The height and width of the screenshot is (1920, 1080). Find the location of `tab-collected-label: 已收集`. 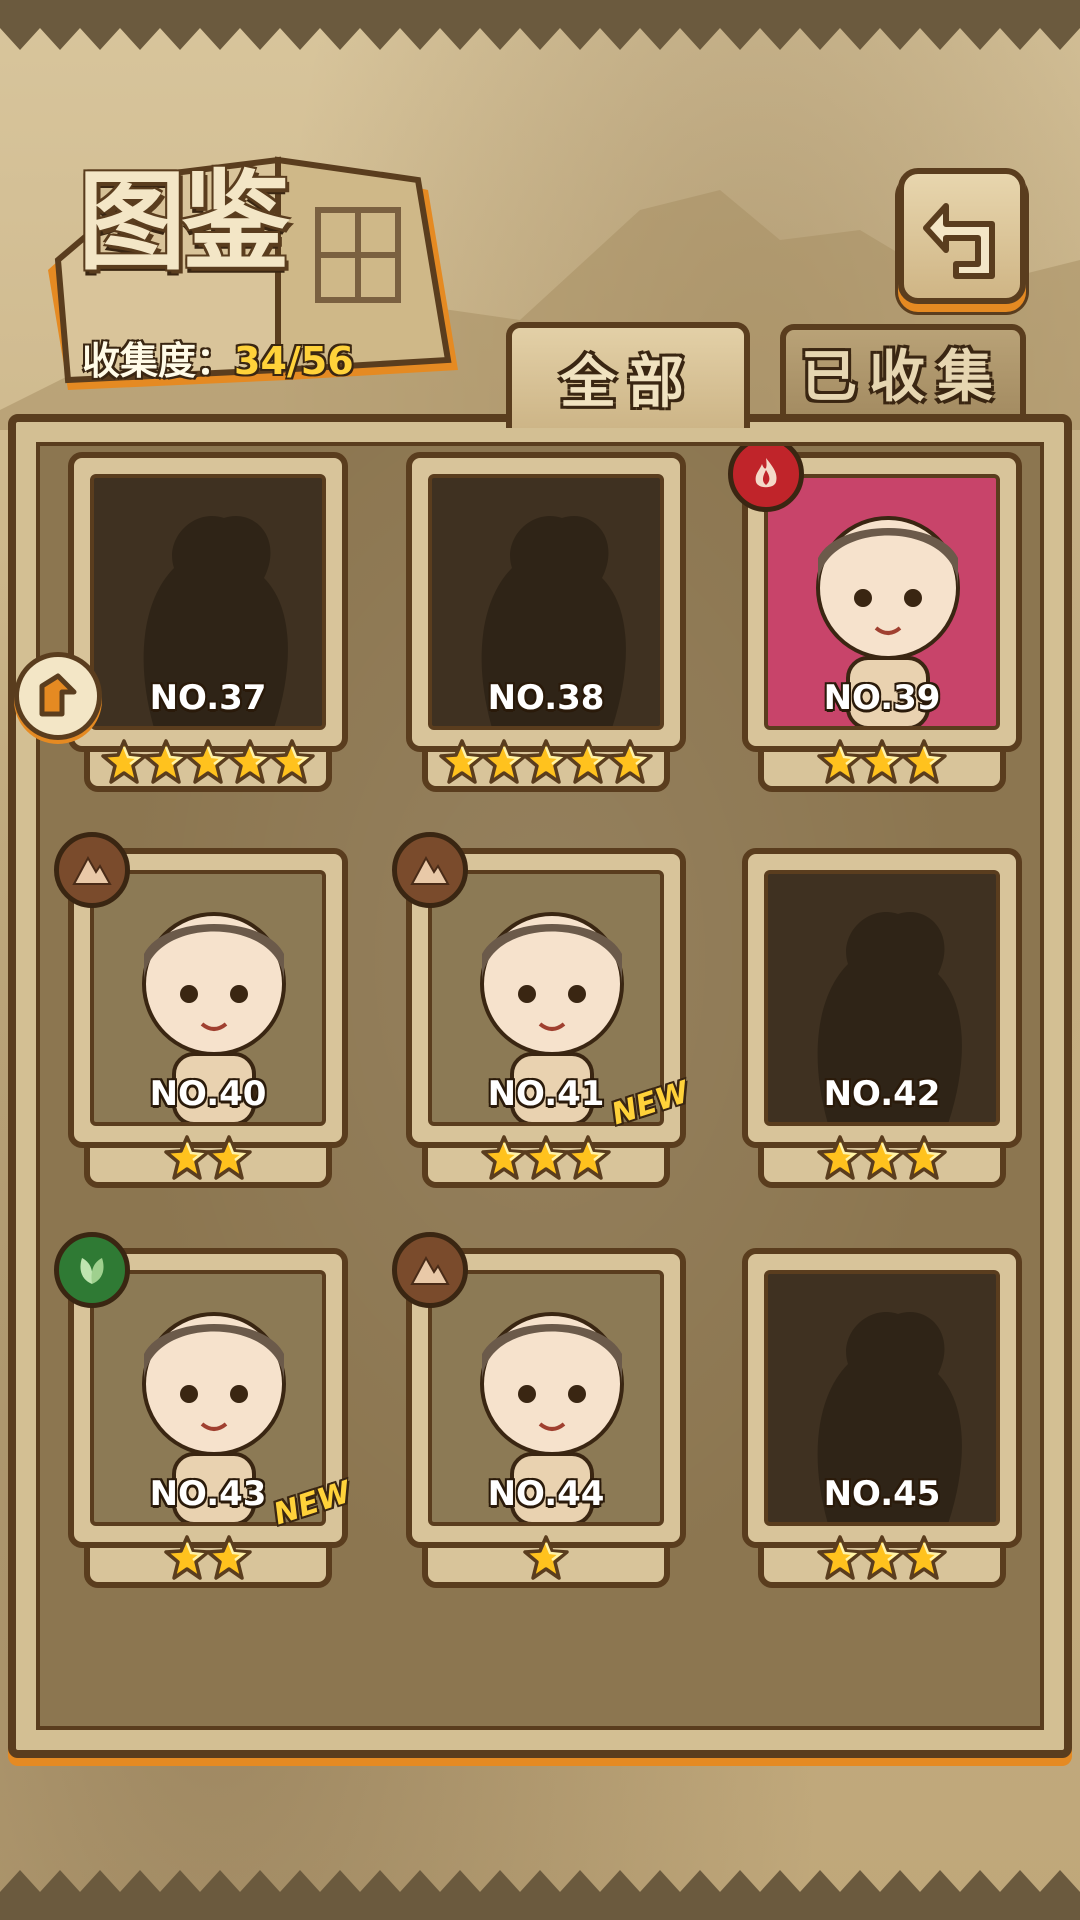

tab-collected-label: 已收集 is located at coordinates (903, 377).